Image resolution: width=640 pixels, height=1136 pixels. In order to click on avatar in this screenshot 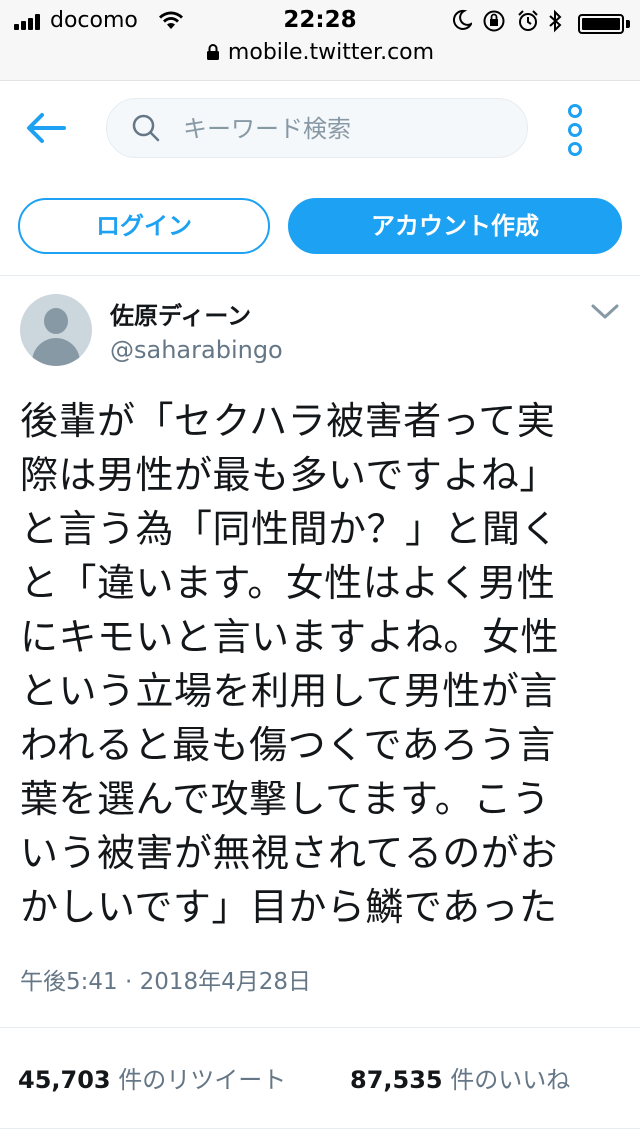, I will do `click(56, 330)`.